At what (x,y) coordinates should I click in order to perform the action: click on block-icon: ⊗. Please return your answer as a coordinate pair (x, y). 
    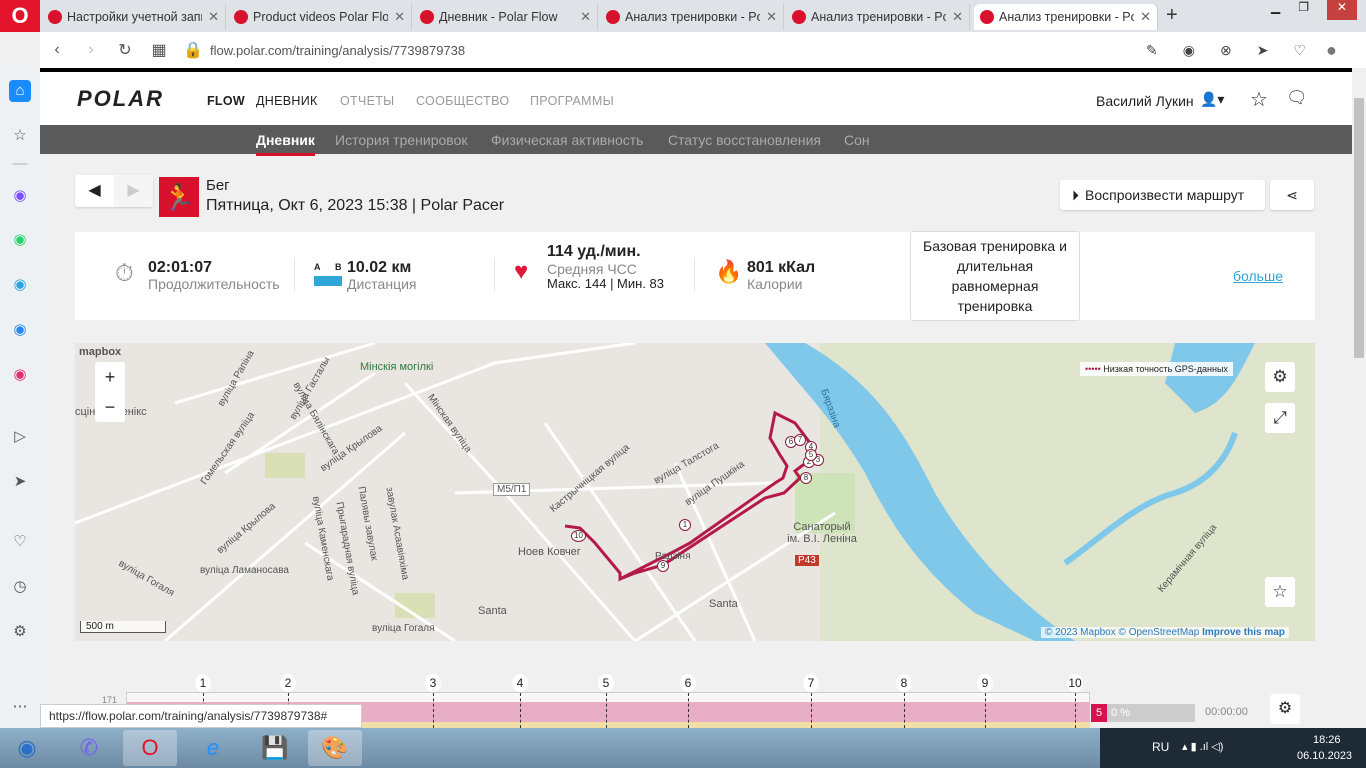
    Looking at the image, I should click on (1226, 50).